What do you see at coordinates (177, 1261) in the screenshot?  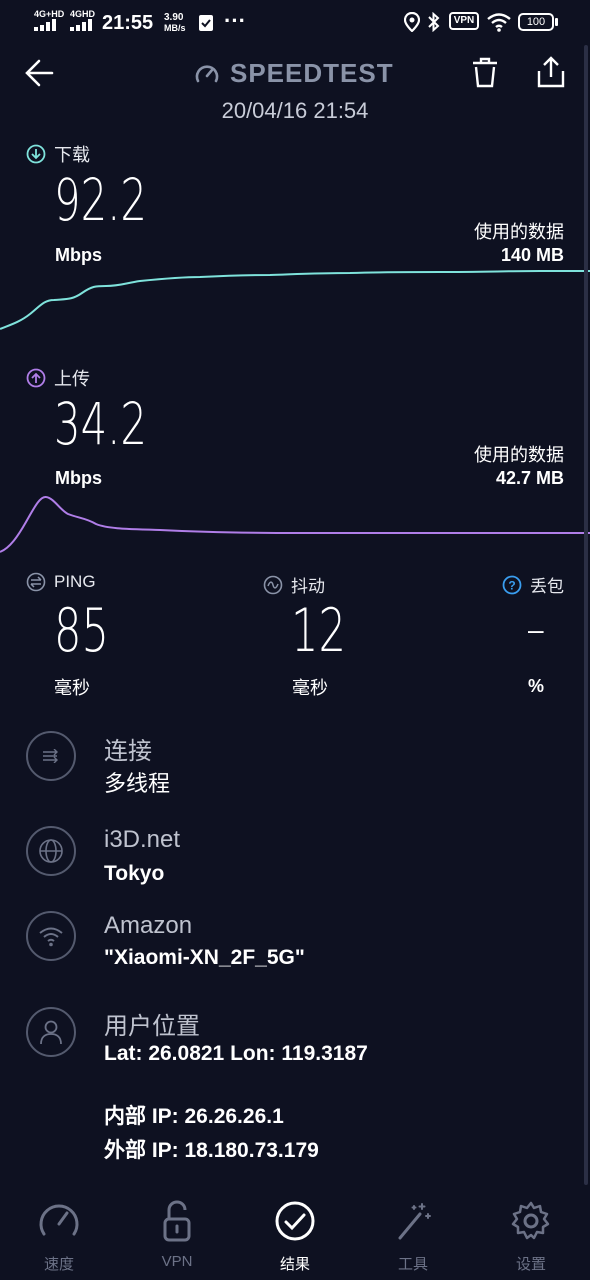 I see `nav-vpn-label: VPN` at bounding box center [177, 1261].